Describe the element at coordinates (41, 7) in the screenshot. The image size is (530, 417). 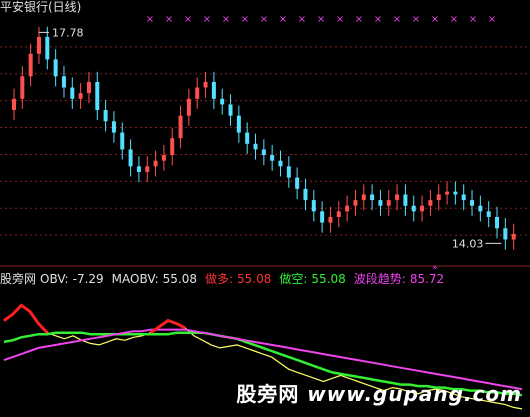
I see `chart-title: 平安银行(日线)` at that location.